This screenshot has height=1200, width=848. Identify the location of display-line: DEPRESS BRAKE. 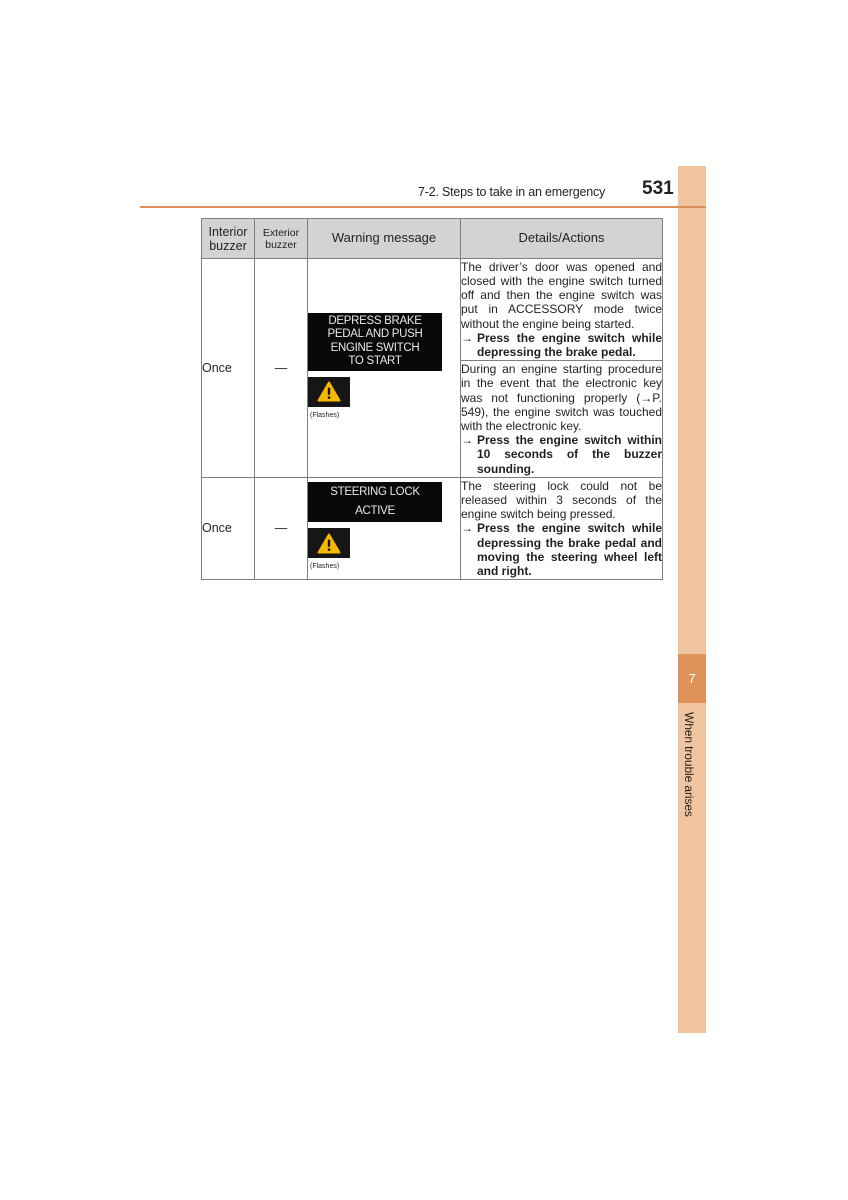
(375, 320).